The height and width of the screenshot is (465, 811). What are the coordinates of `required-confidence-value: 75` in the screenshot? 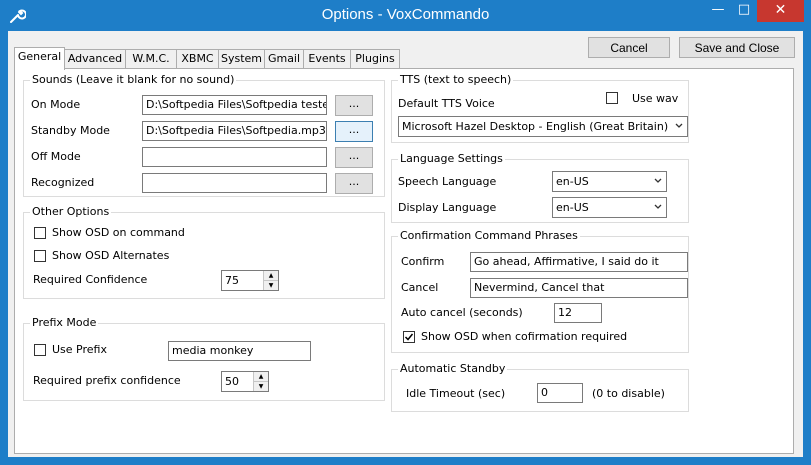 It's located at (232, 280).